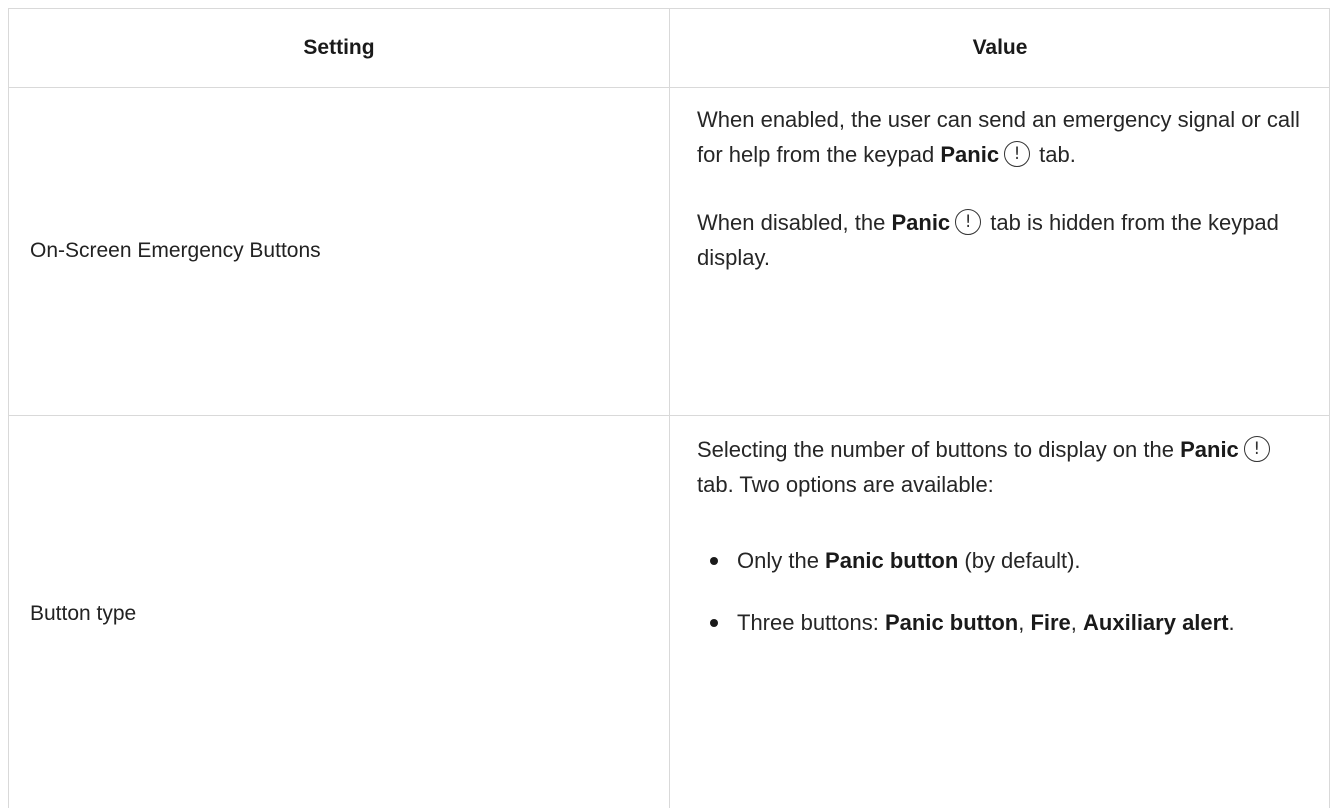 The height and width of the screenshot is (808, 1331). What do you see at coordinates (175, 250) in the screenshot?
I see `setting-on-screen-emergency-buttons: On-Screen Emergency Buttons` at bounding box center [175, 250].